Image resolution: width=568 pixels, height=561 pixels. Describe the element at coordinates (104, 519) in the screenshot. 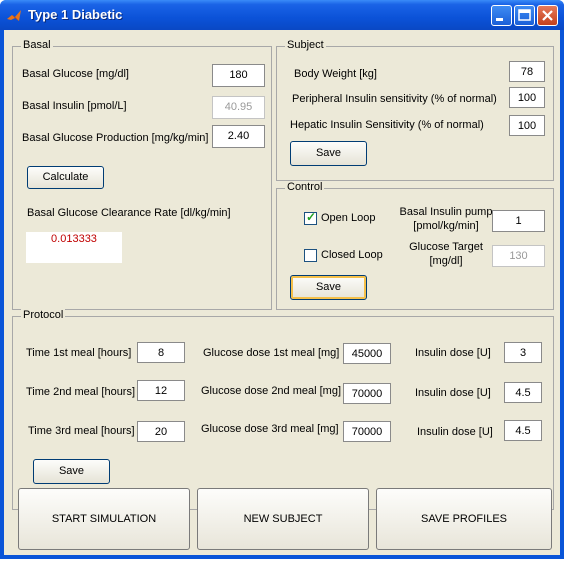

I see `start-simulation-button: START SIMULATION` at that location.